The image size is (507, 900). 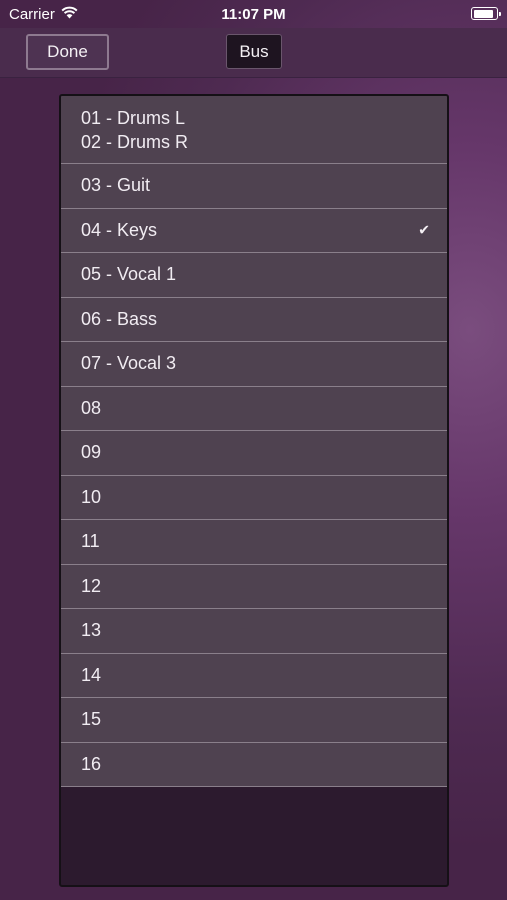 What do you see at coordinates (91, 452) in the screenshot?
I see `list-item-label: 09` at bounding box center [91, 452].